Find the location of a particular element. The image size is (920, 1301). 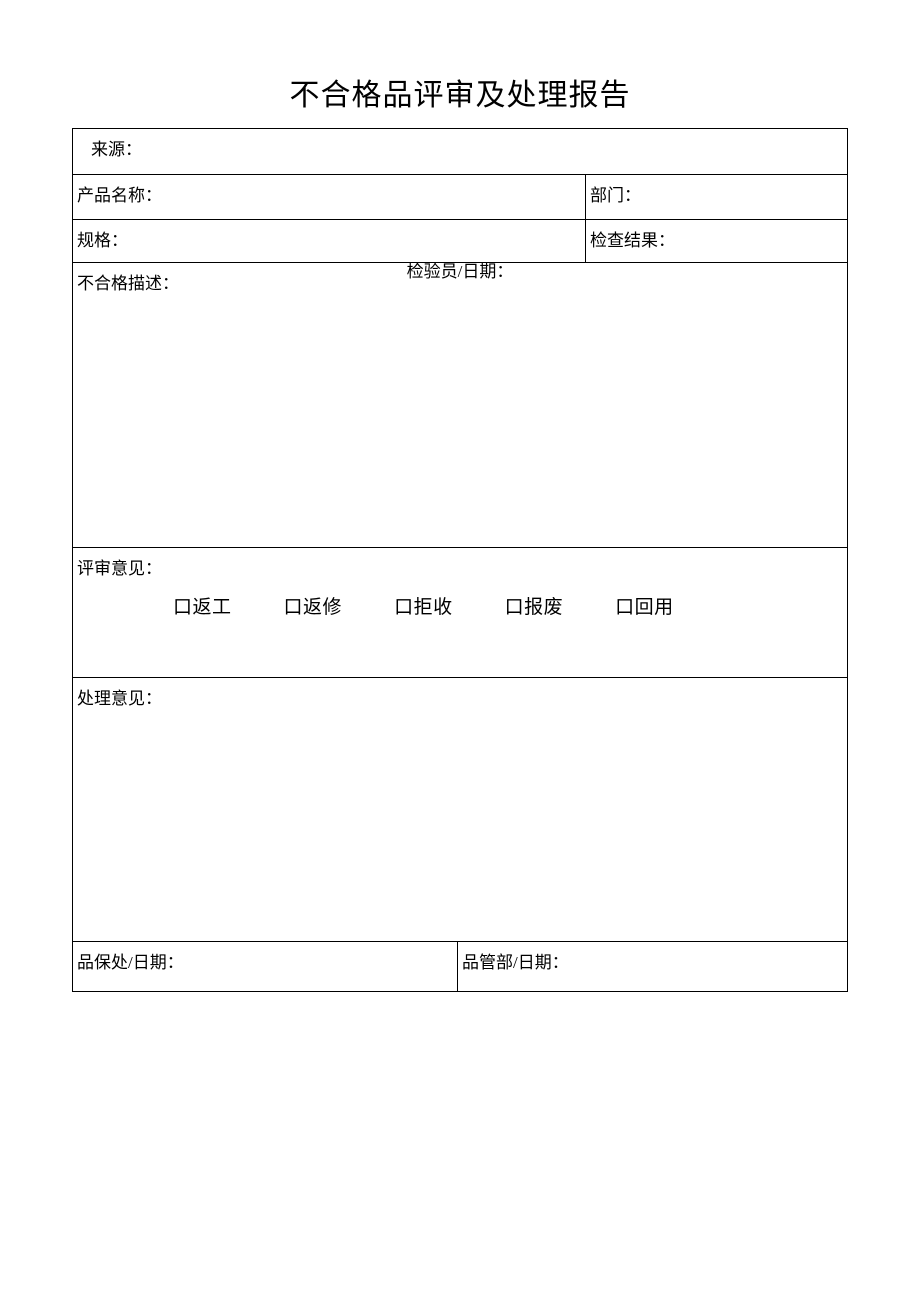

review-option-use-as-is: 口回用 is located at coordinates (644, 608).